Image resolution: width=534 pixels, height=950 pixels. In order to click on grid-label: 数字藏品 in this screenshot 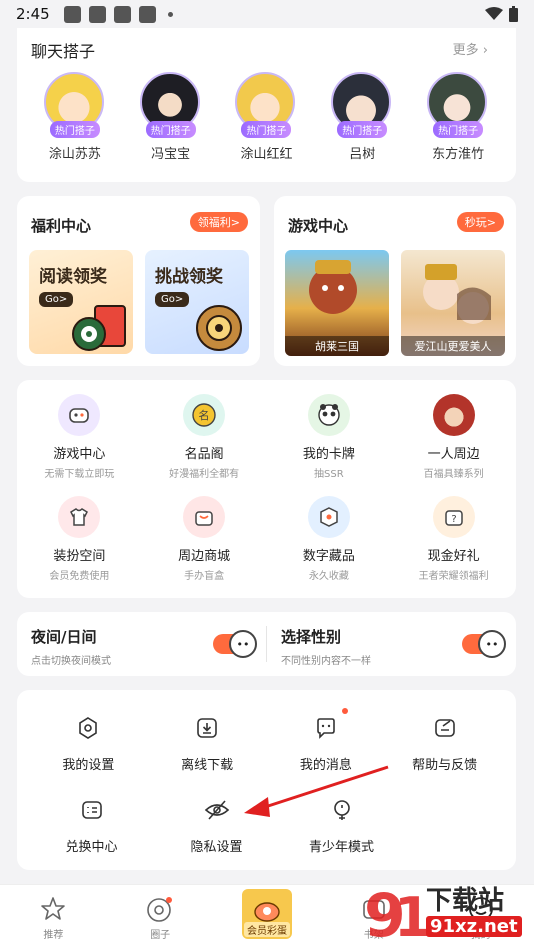, I will do `click(328, 556)`.